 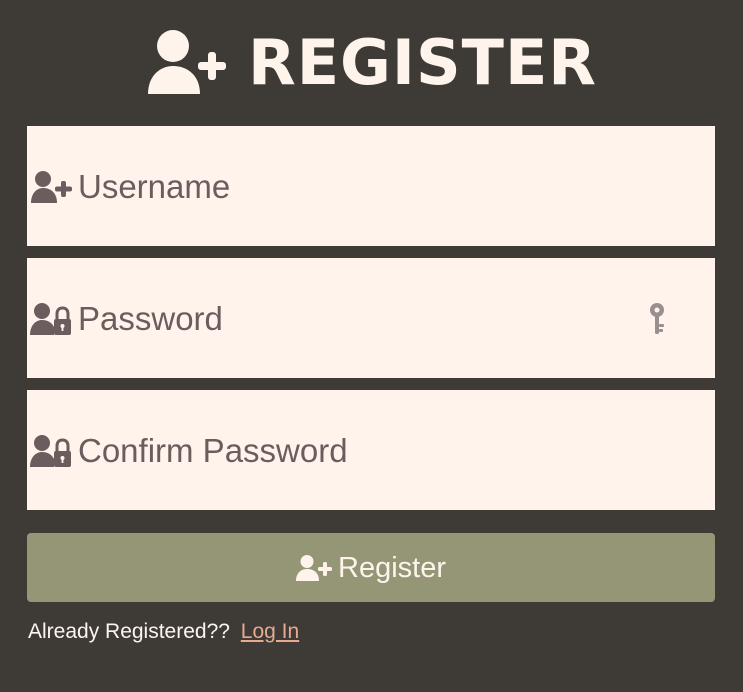 I want to click on show-password-toggle, so click(x=657, y=319).